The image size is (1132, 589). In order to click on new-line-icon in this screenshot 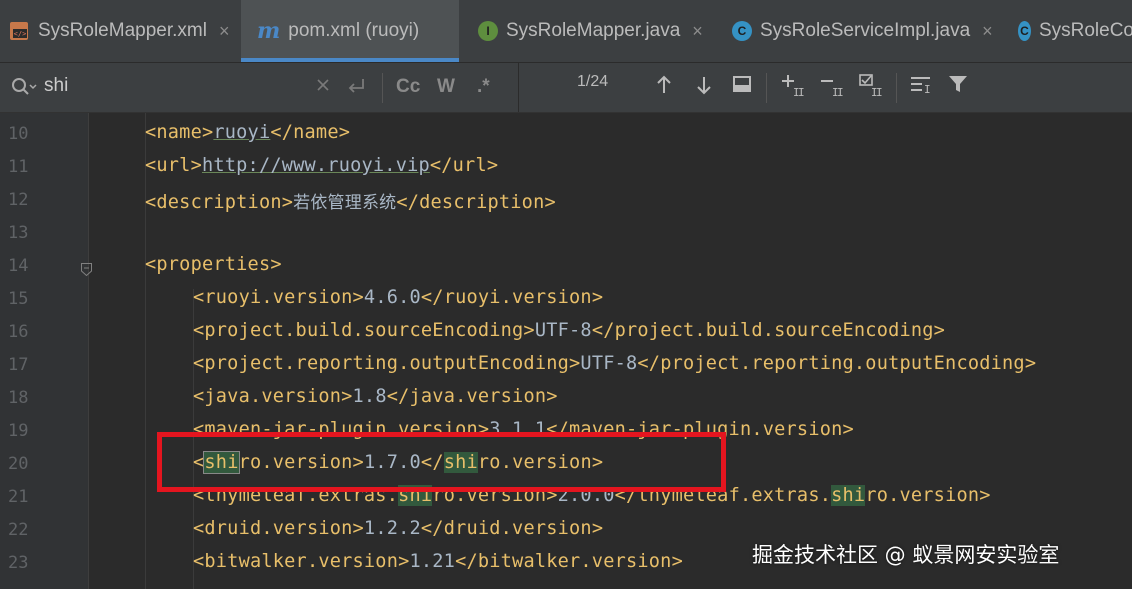, I will do `click(356, 86)`.